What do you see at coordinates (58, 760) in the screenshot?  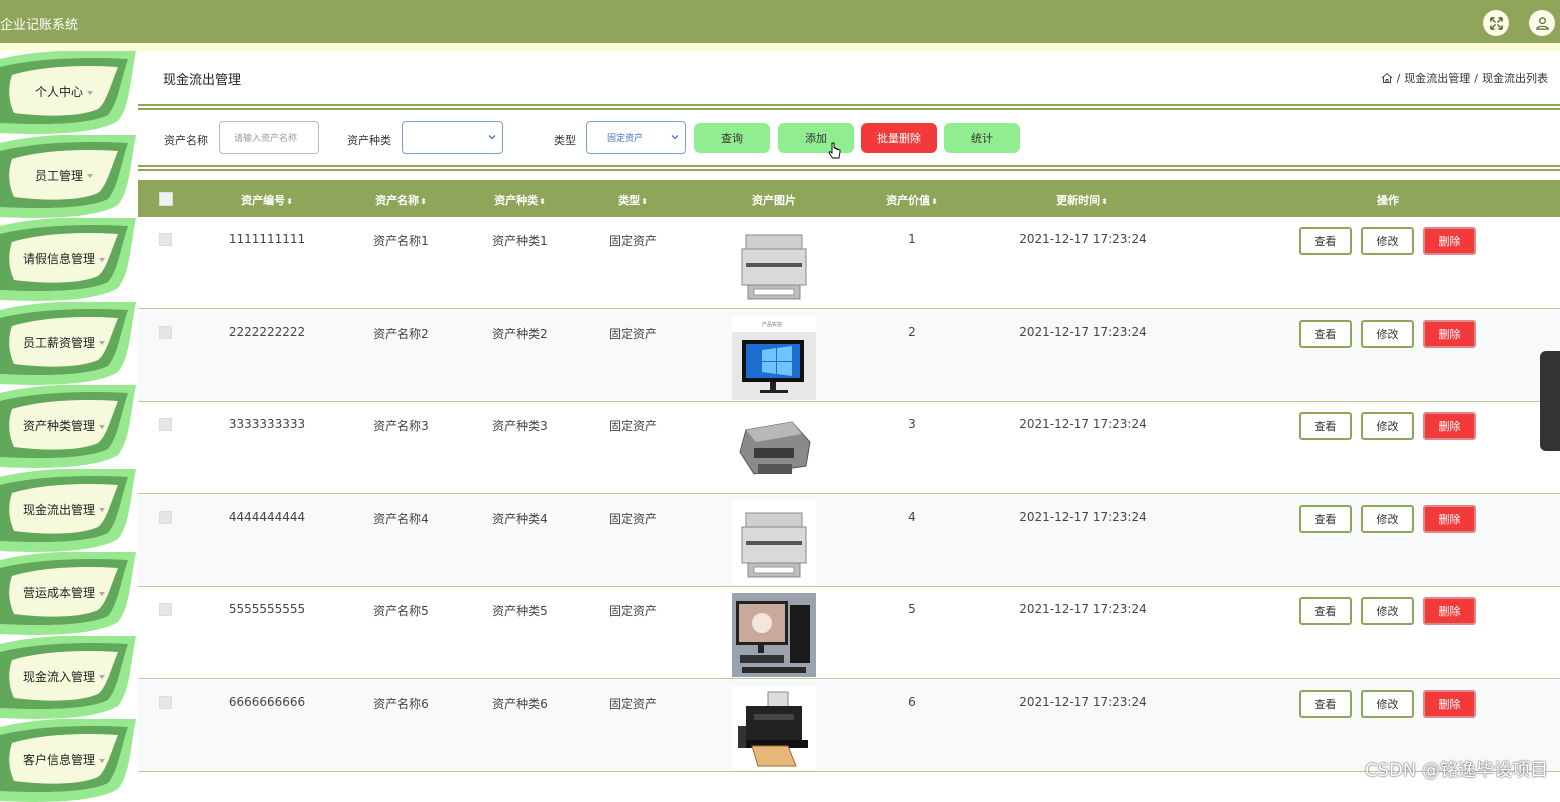 I see `sidebar-item-label: 客户信息管理` at bounding box center [58, 760].